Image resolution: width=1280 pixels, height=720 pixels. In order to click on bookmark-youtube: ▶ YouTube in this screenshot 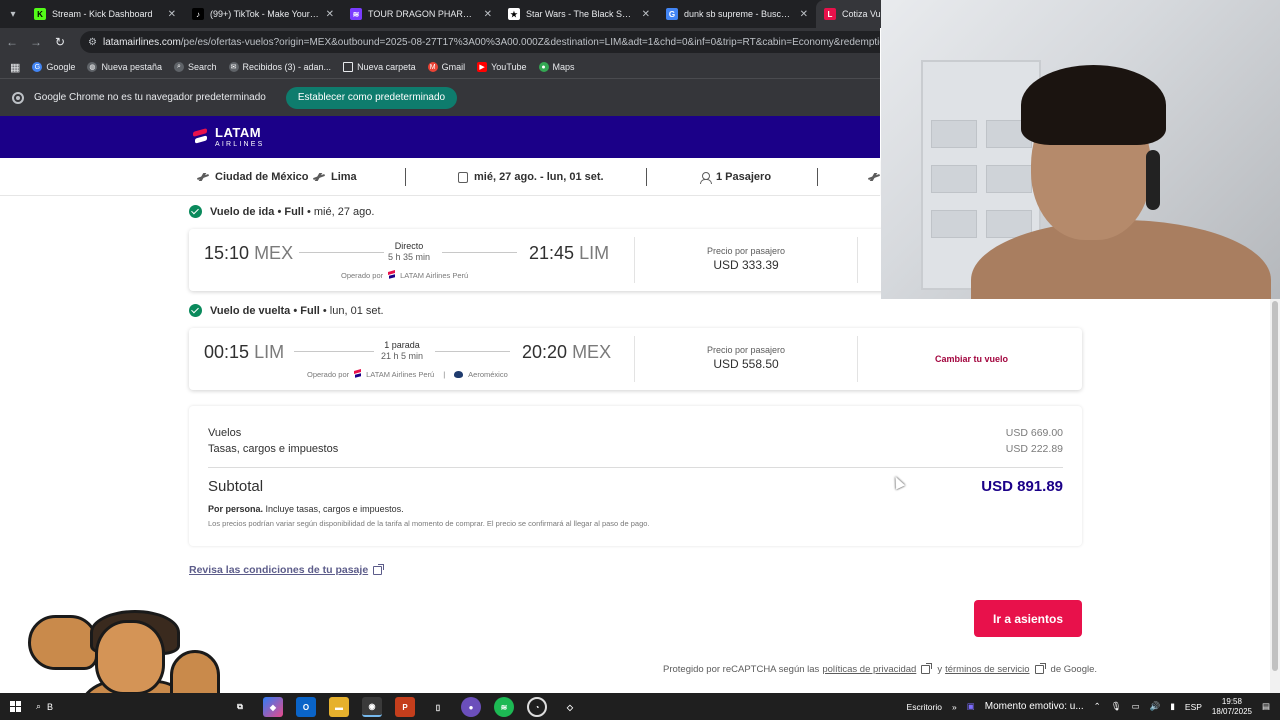, I will do `click(502, 67)`.